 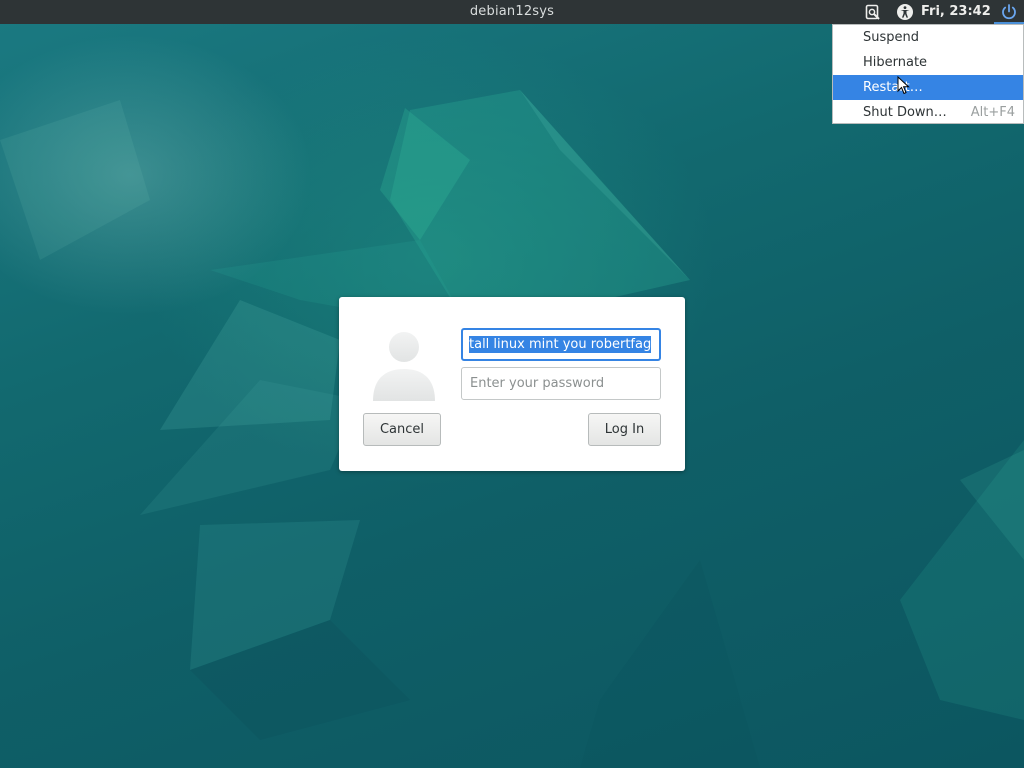 I want to click on accessibility-icon, so click(x=905, y=12).